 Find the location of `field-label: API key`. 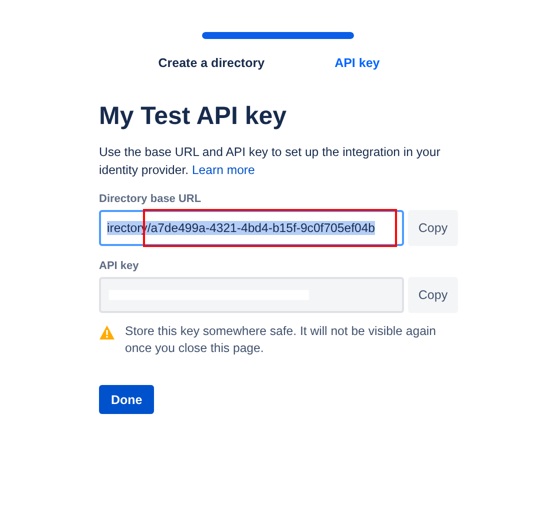

field-label: API key is located at coordinates (119, 266).